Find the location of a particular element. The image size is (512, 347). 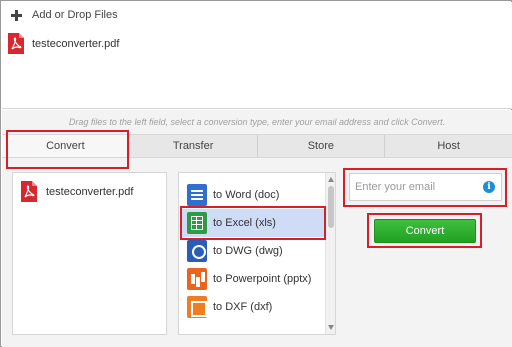

queued-file-item: testeconverter.pdf is located at coordinates (76, 192).